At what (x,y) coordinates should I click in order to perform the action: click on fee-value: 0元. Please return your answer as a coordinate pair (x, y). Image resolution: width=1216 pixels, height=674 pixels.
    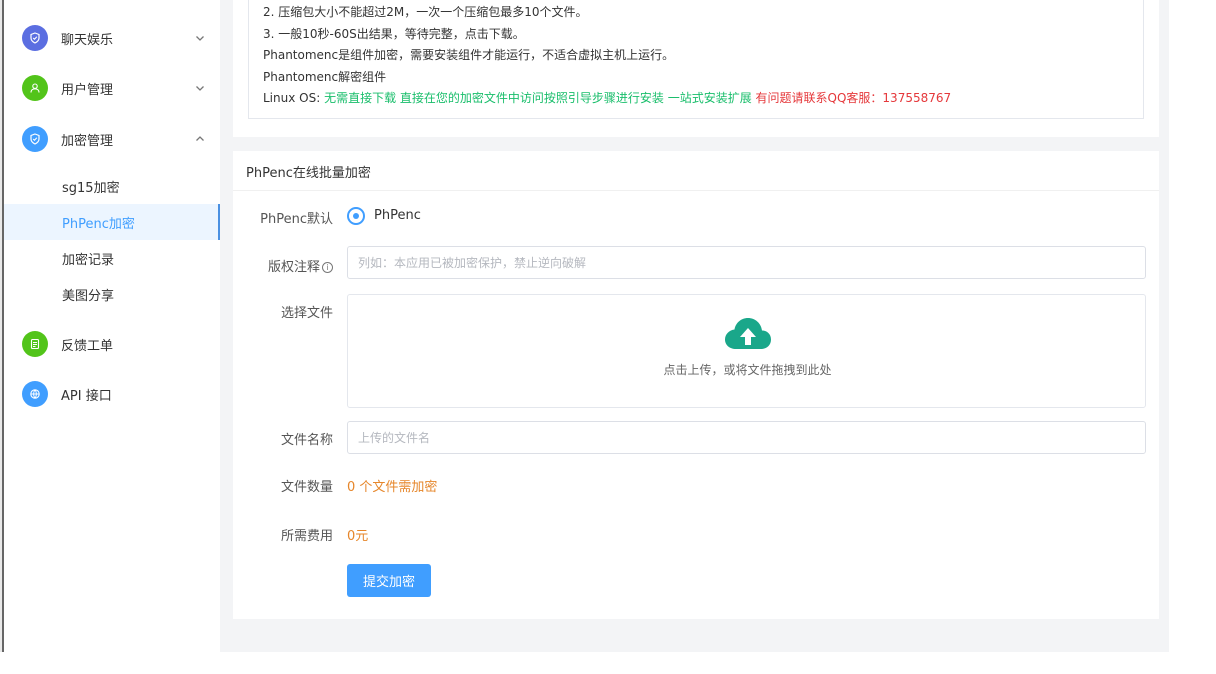
    Looking at the image, I should click on (358, 536).